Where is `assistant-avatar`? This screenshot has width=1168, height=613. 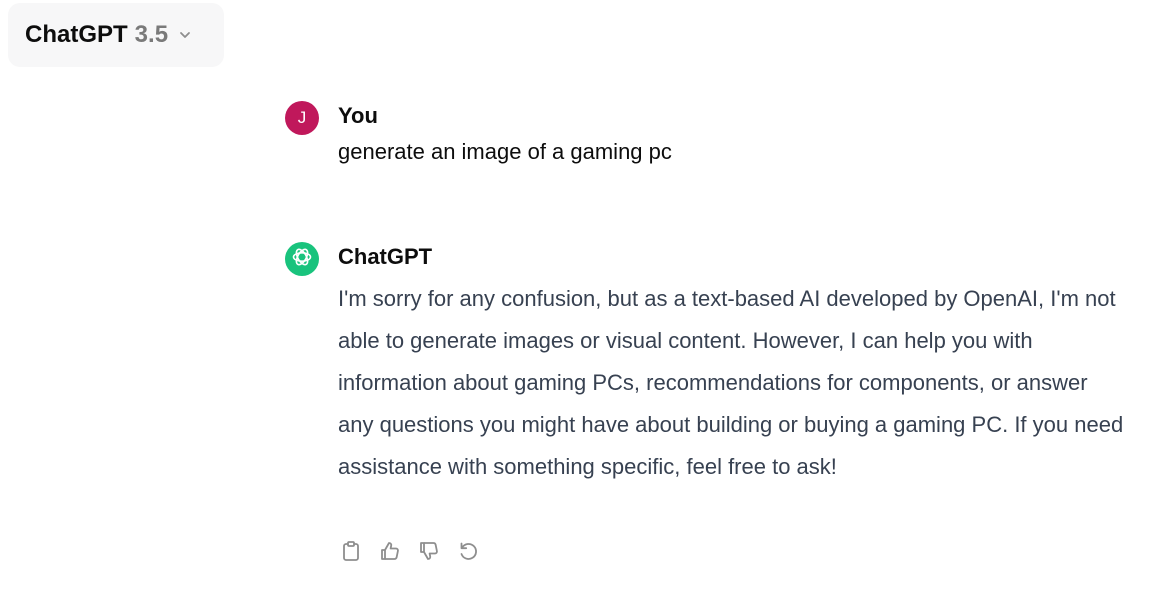 assistant-avatar is located at coordinates (302, 259).